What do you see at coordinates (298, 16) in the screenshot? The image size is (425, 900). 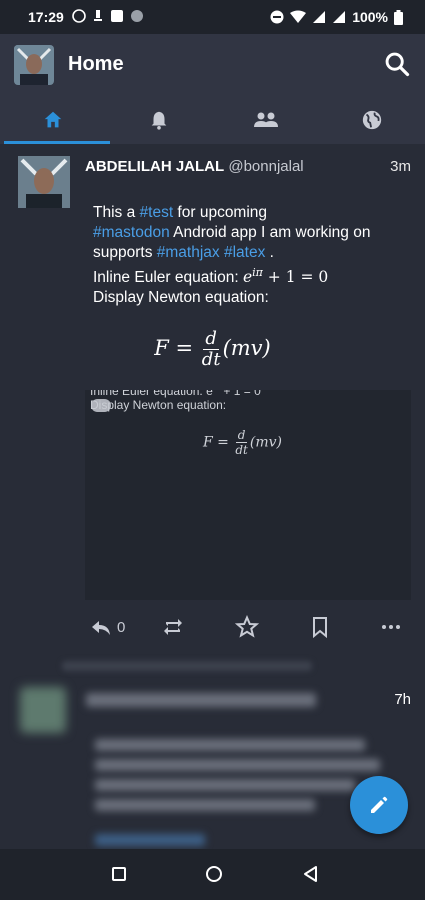 I see `wifi-icon` at bounding box center [298, 16].